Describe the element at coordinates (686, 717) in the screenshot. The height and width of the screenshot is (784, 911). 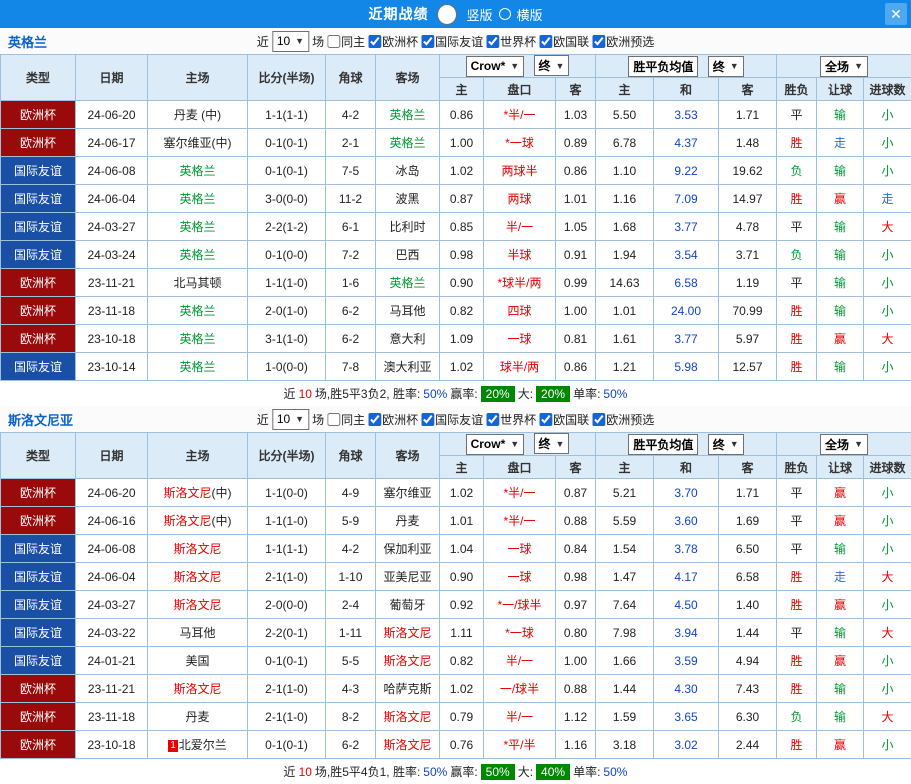
I see `draw-odds-cell: 3.65` at that location.